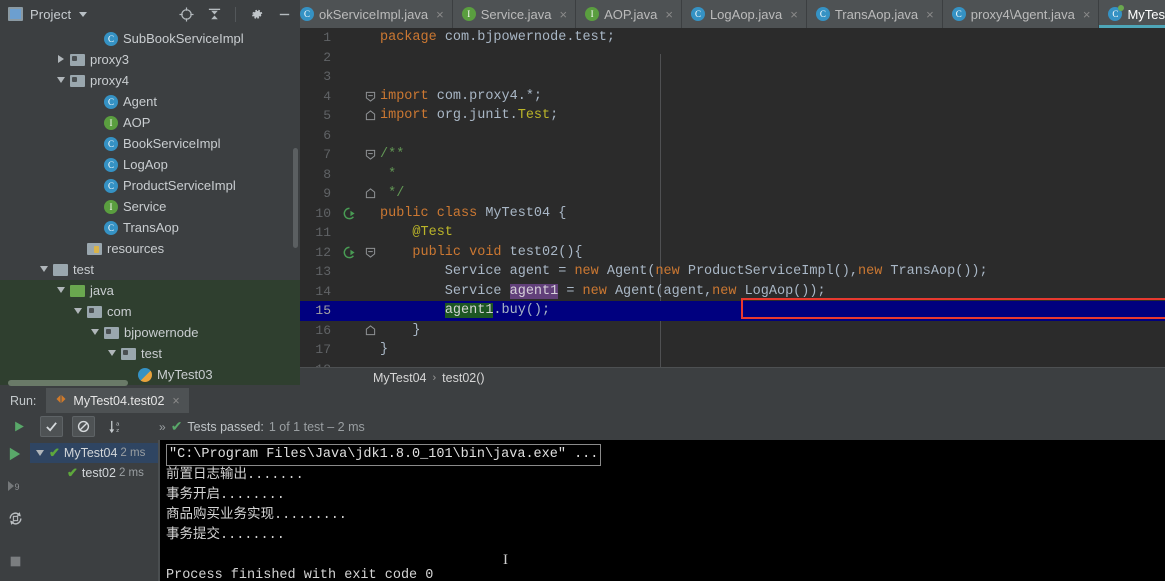 The image size is (1165, 581). What do you see at coordinates (874, 14) in the screenshot?
I see `editor-tab: C TransAop.java ×` at bounding box center [874, 14].